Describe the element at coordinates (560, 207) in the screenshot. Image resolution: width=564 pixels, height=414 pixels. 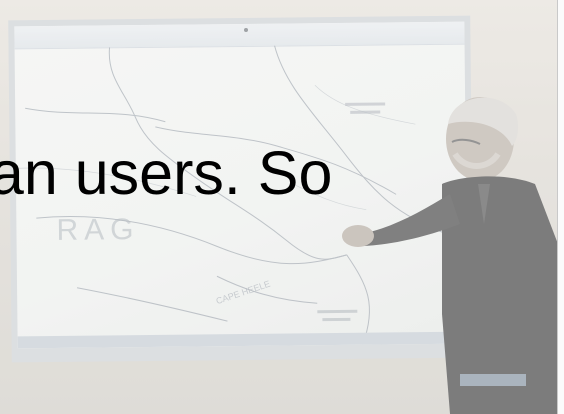
I see `window-edge` at that location.